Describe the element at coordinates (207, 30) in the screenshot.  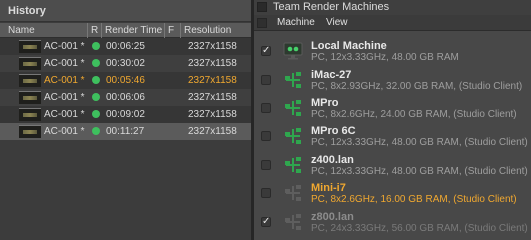
I see `column-header-resolution: Resolution` at that location.